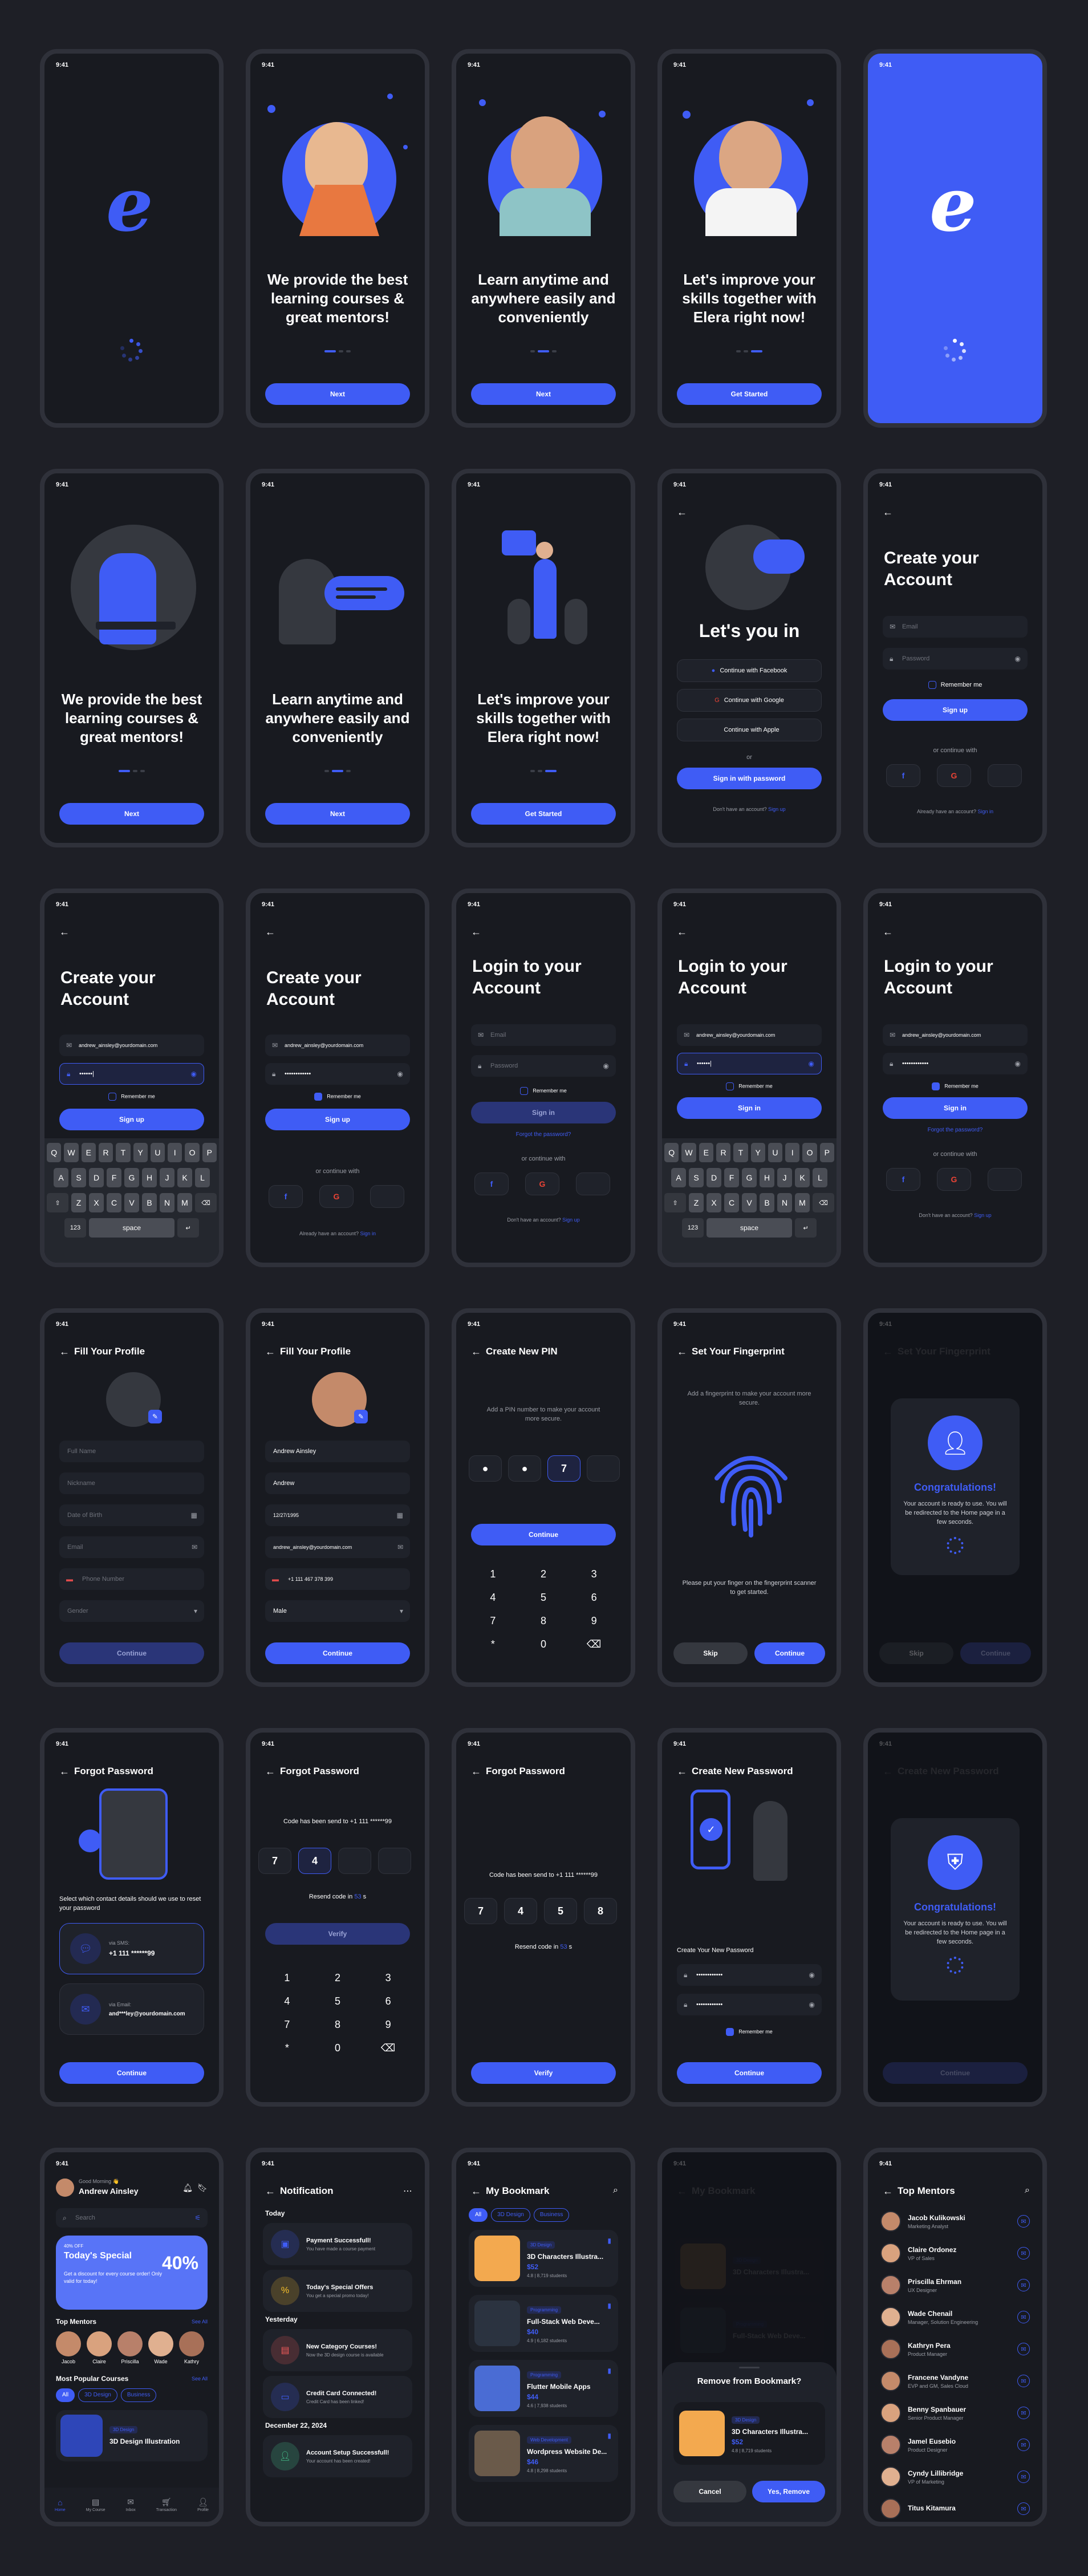  I want to click on sign-in-button: Sign in, so click(955, 1108).